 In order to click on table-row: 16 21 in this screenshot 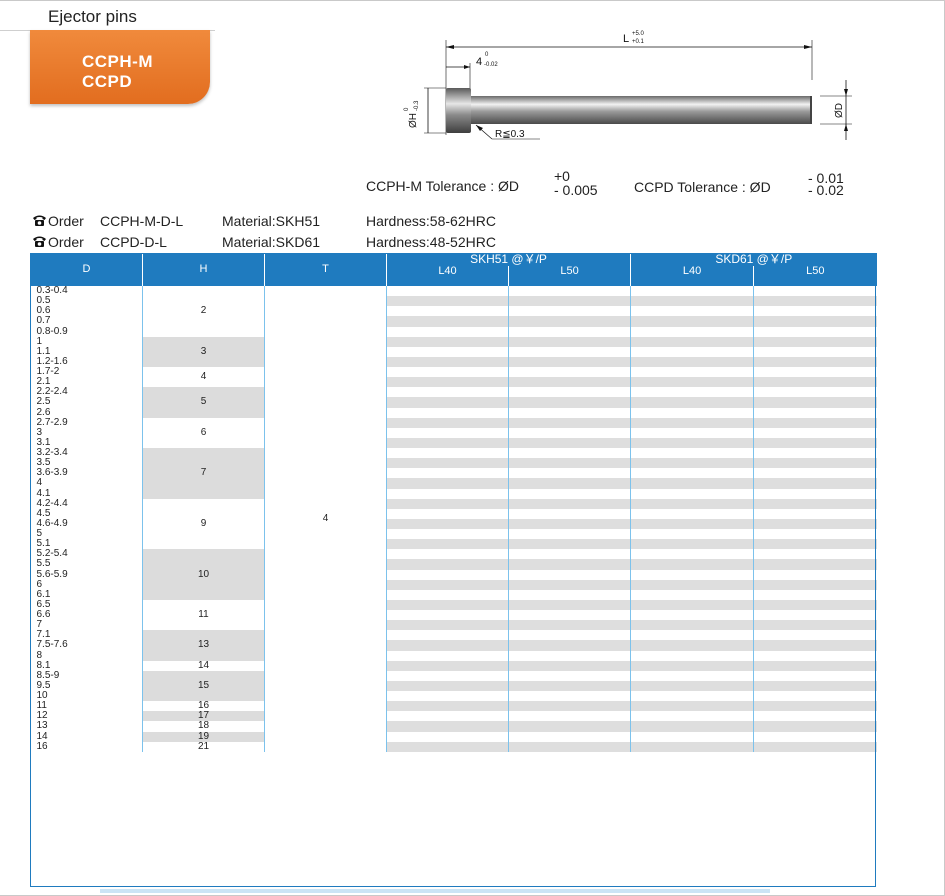, I will do `click(453, 746)`.